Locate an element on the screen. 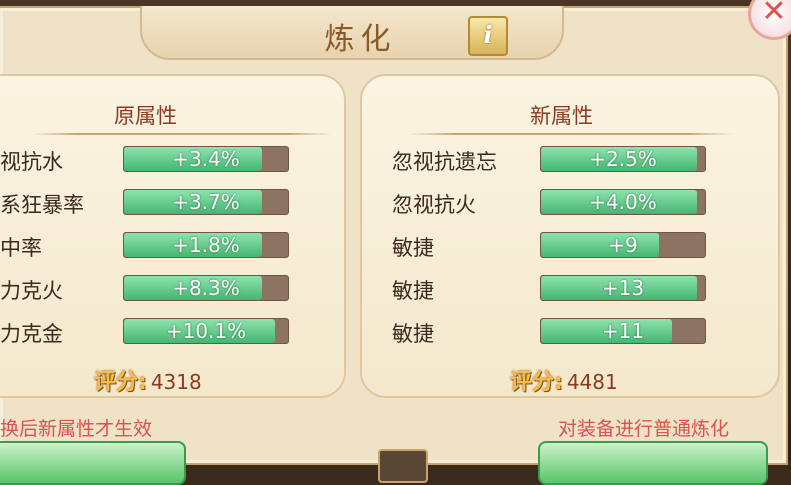 Image resolution: width=791 pixels, height=485 pixels. item-slot is located at coordinates (403, 466).